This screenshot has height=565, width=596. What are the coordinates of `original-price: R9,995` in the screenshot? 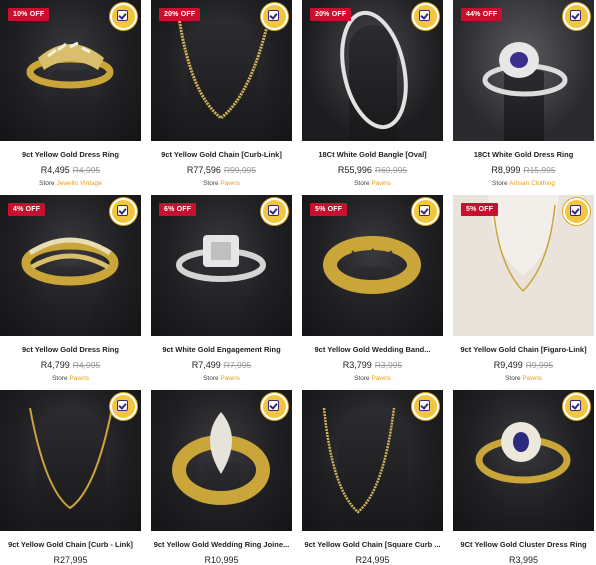 It's located at (539, 365).